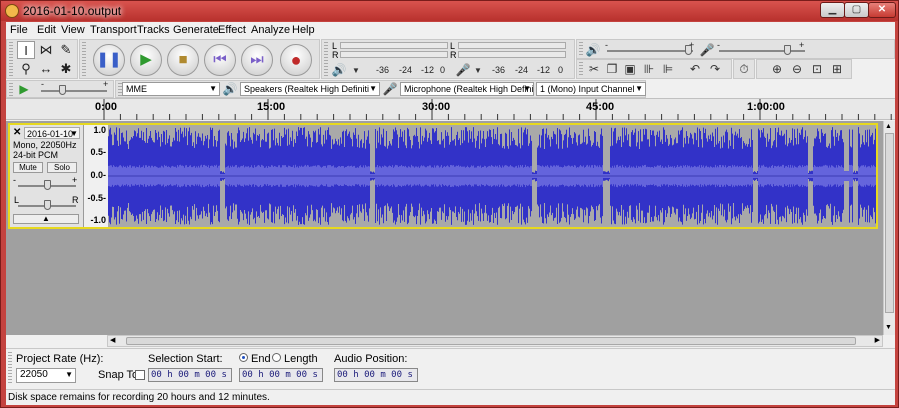 This screenshot has width=899, height=408. Describe the element at coordinates (594, 69) in the screenshot. I see `cut-icon: ✂` at that location.